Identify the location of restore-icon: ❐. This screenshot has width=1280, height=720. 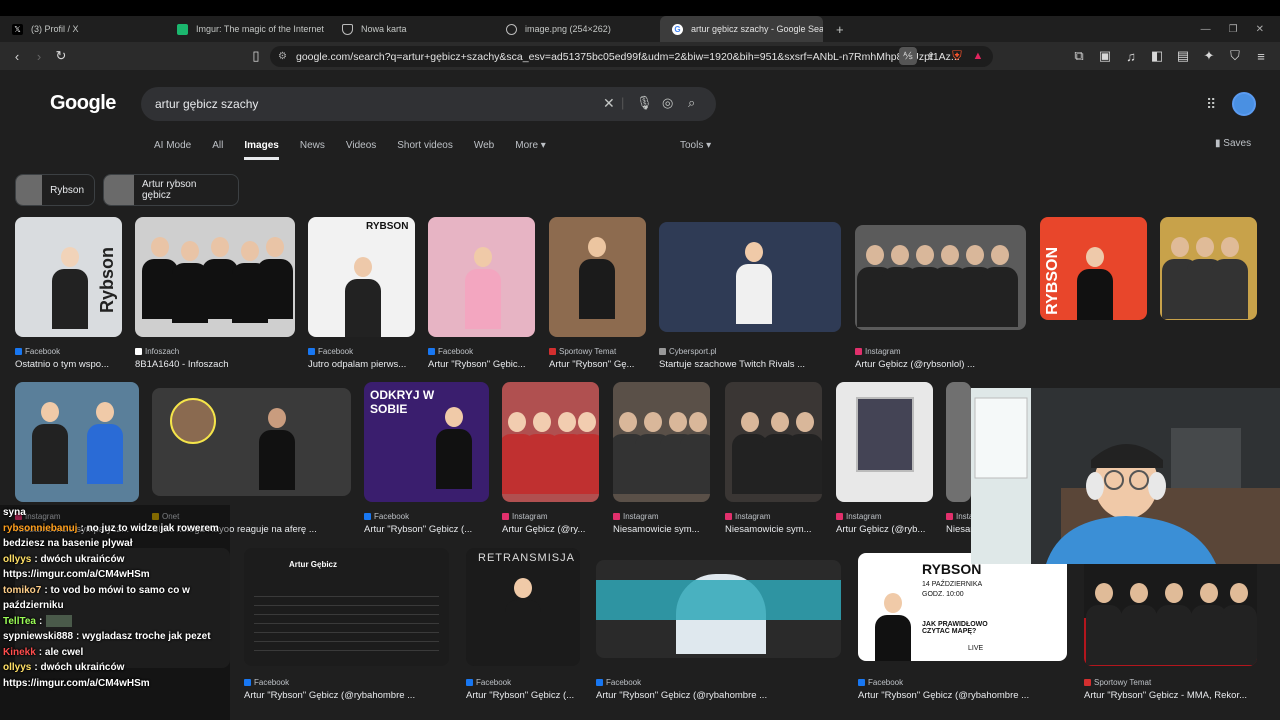
(1233, 29).